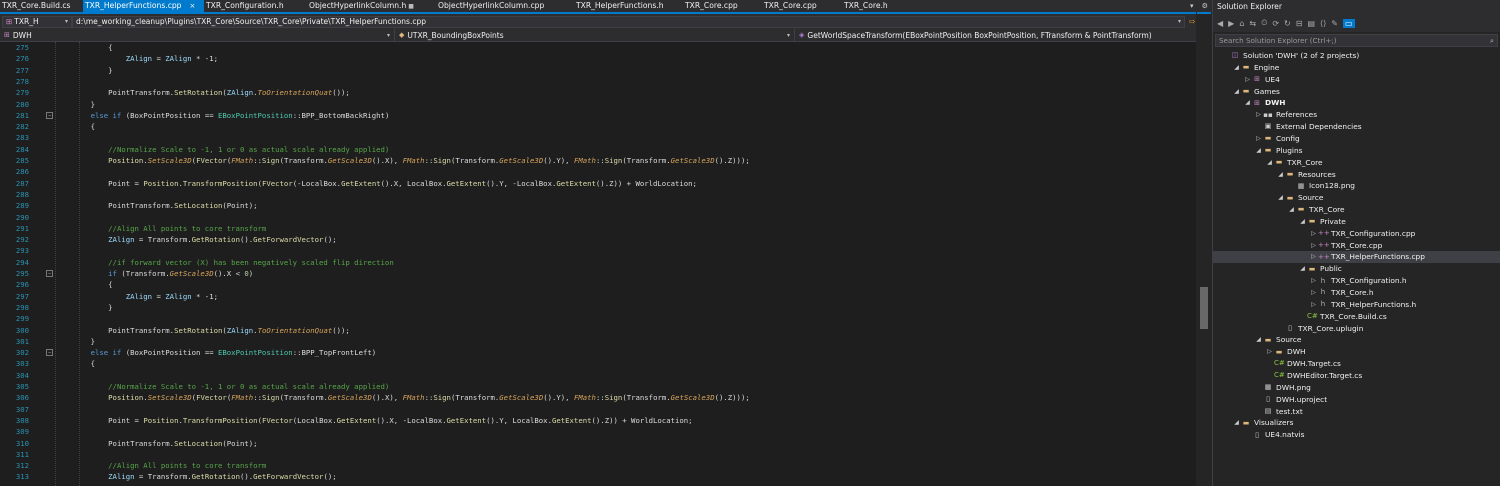 This screenshot has width=1500, height=486. What do you see at coordinates (1309, 281) in the screenshot?
I see `tree-node: ▷ h TXR_Configuration.h` at bounding box center [1309, 281].